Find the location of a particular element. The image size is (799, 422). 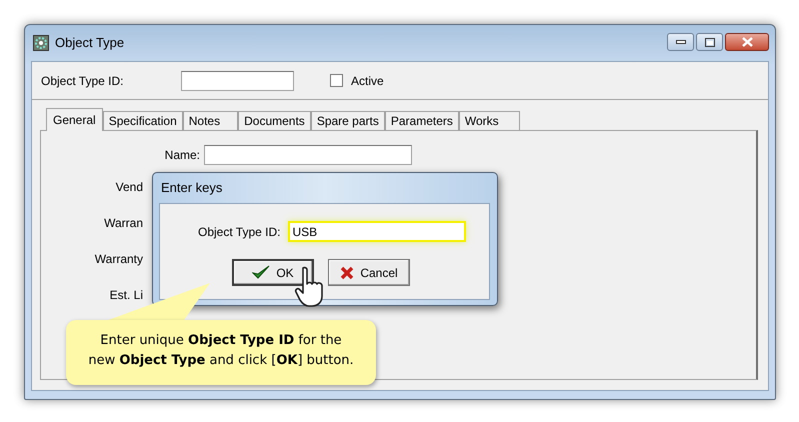

close-button is located at coordinates (747, 42).